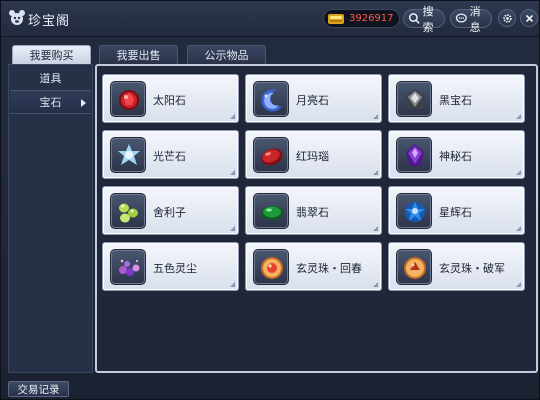 The height and width of the screenshot is (400, 540). Describe the element at coordinates (428, 19) in the screenshot. I see `search-button-label: 搜索` at that location.